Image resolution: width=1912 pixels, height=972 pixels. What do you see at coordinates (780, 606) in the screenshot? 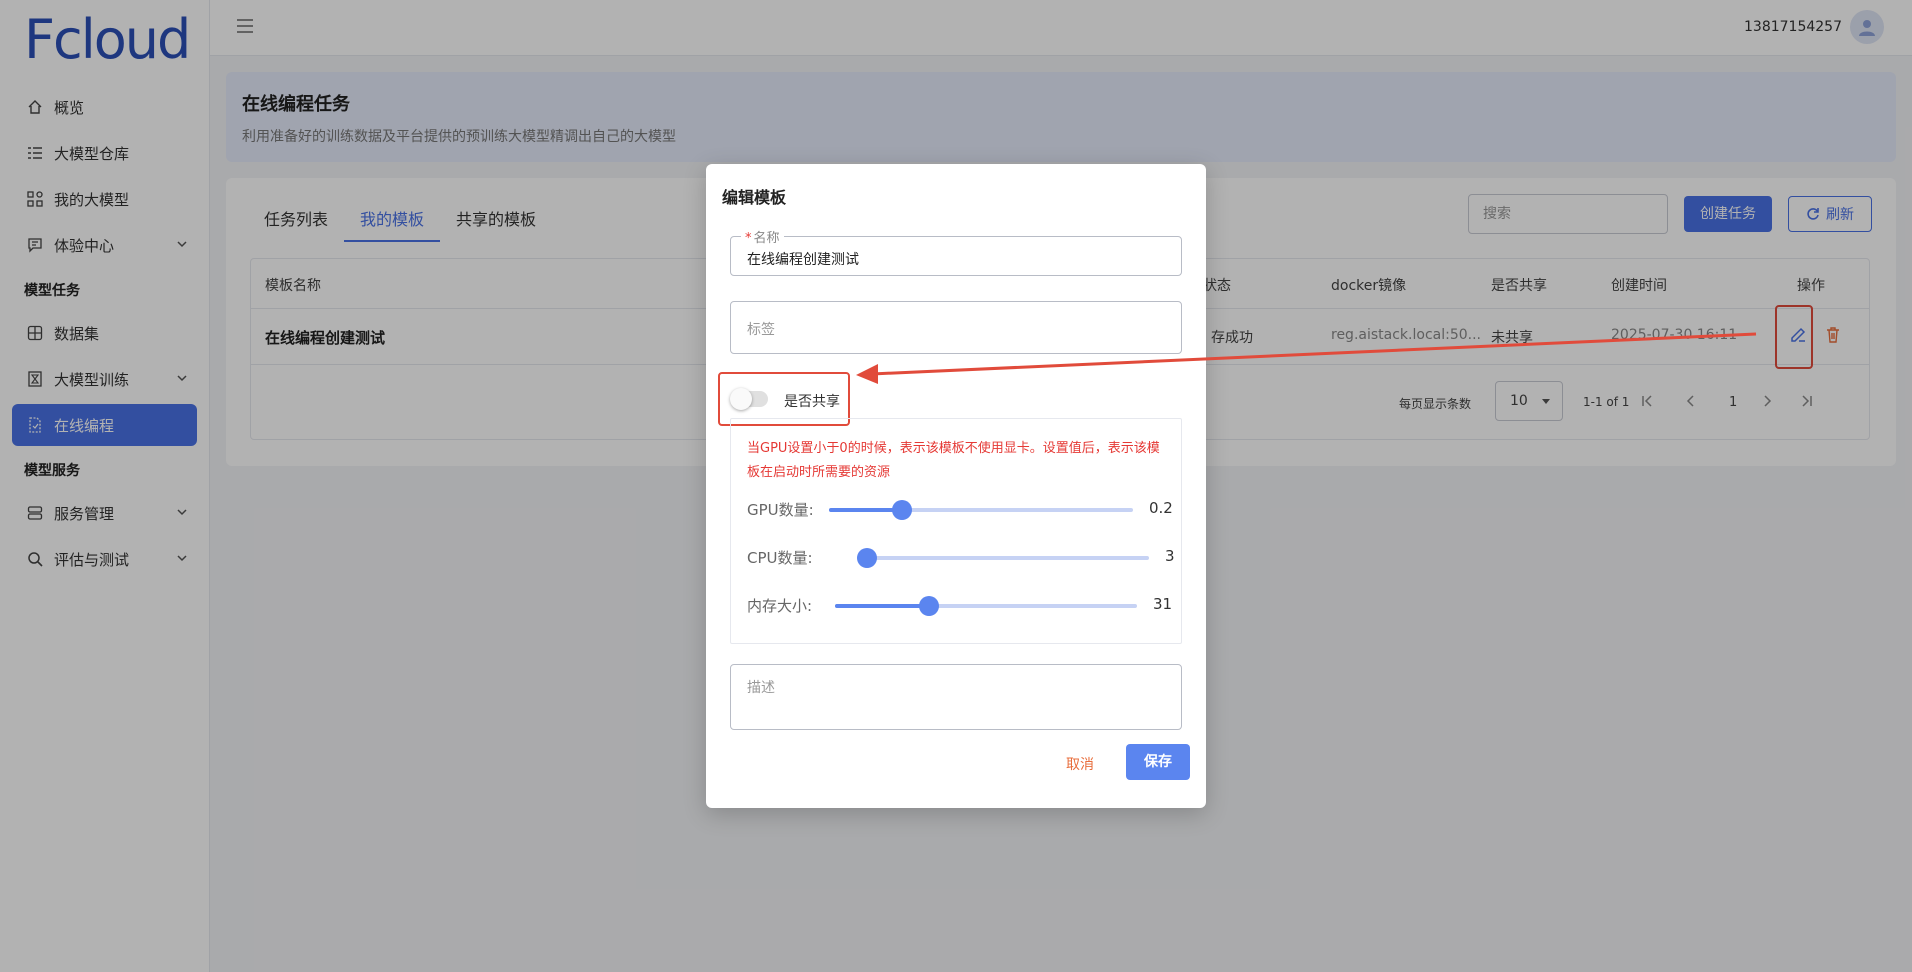
I see `memory-slider-label: 内存大小:` at bounding box center [780, 606].